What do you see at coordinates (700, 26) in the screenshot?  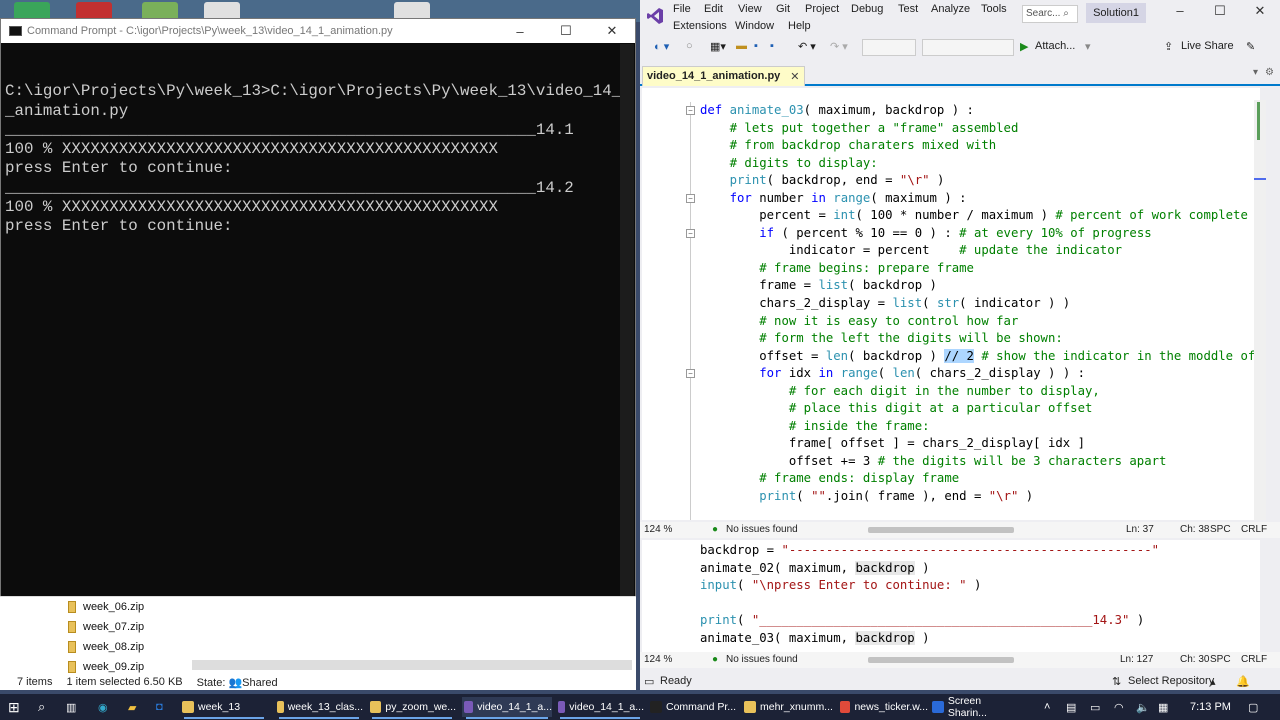 I see `menu-extensions: Extensions` at bounding box center [700, 26].